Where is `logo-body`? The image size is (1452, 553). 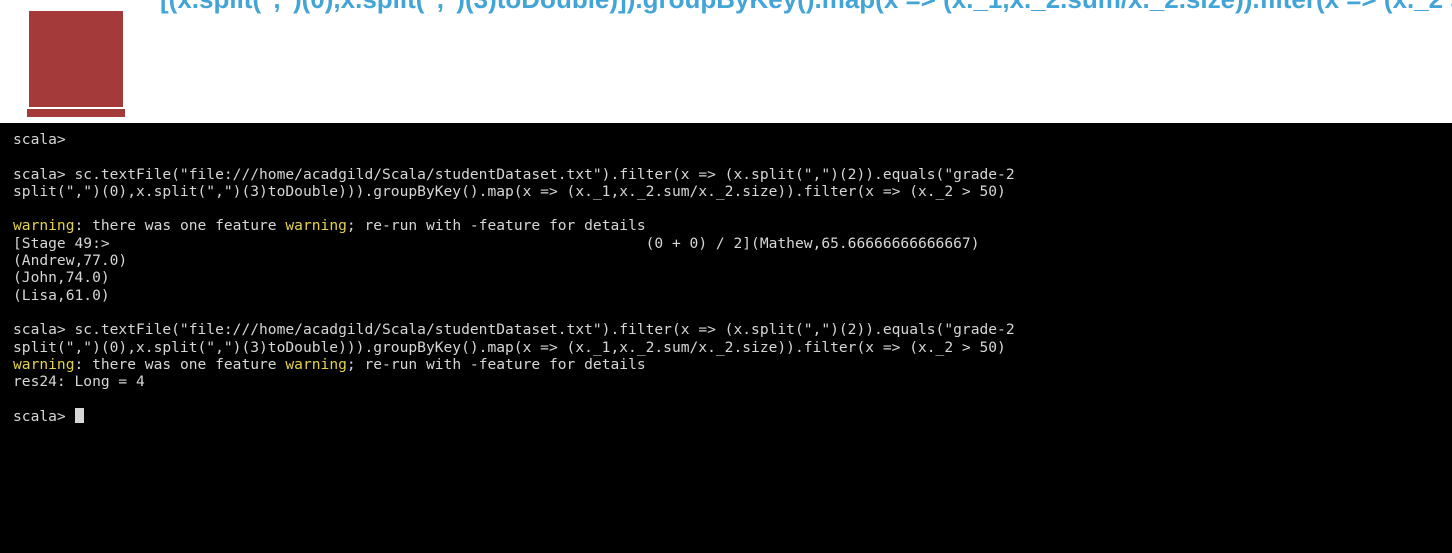
logo-body is located at coordinates (76, 59).